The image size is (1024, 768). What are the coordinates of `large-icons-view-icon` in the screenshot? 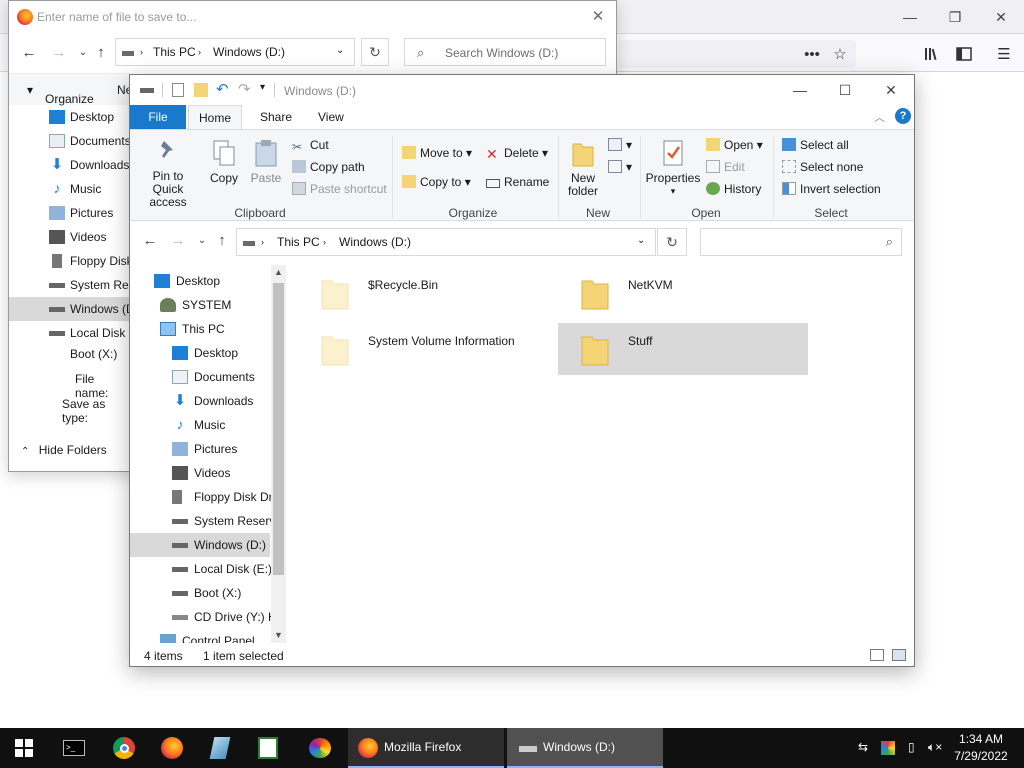 It's located at (899, 655).